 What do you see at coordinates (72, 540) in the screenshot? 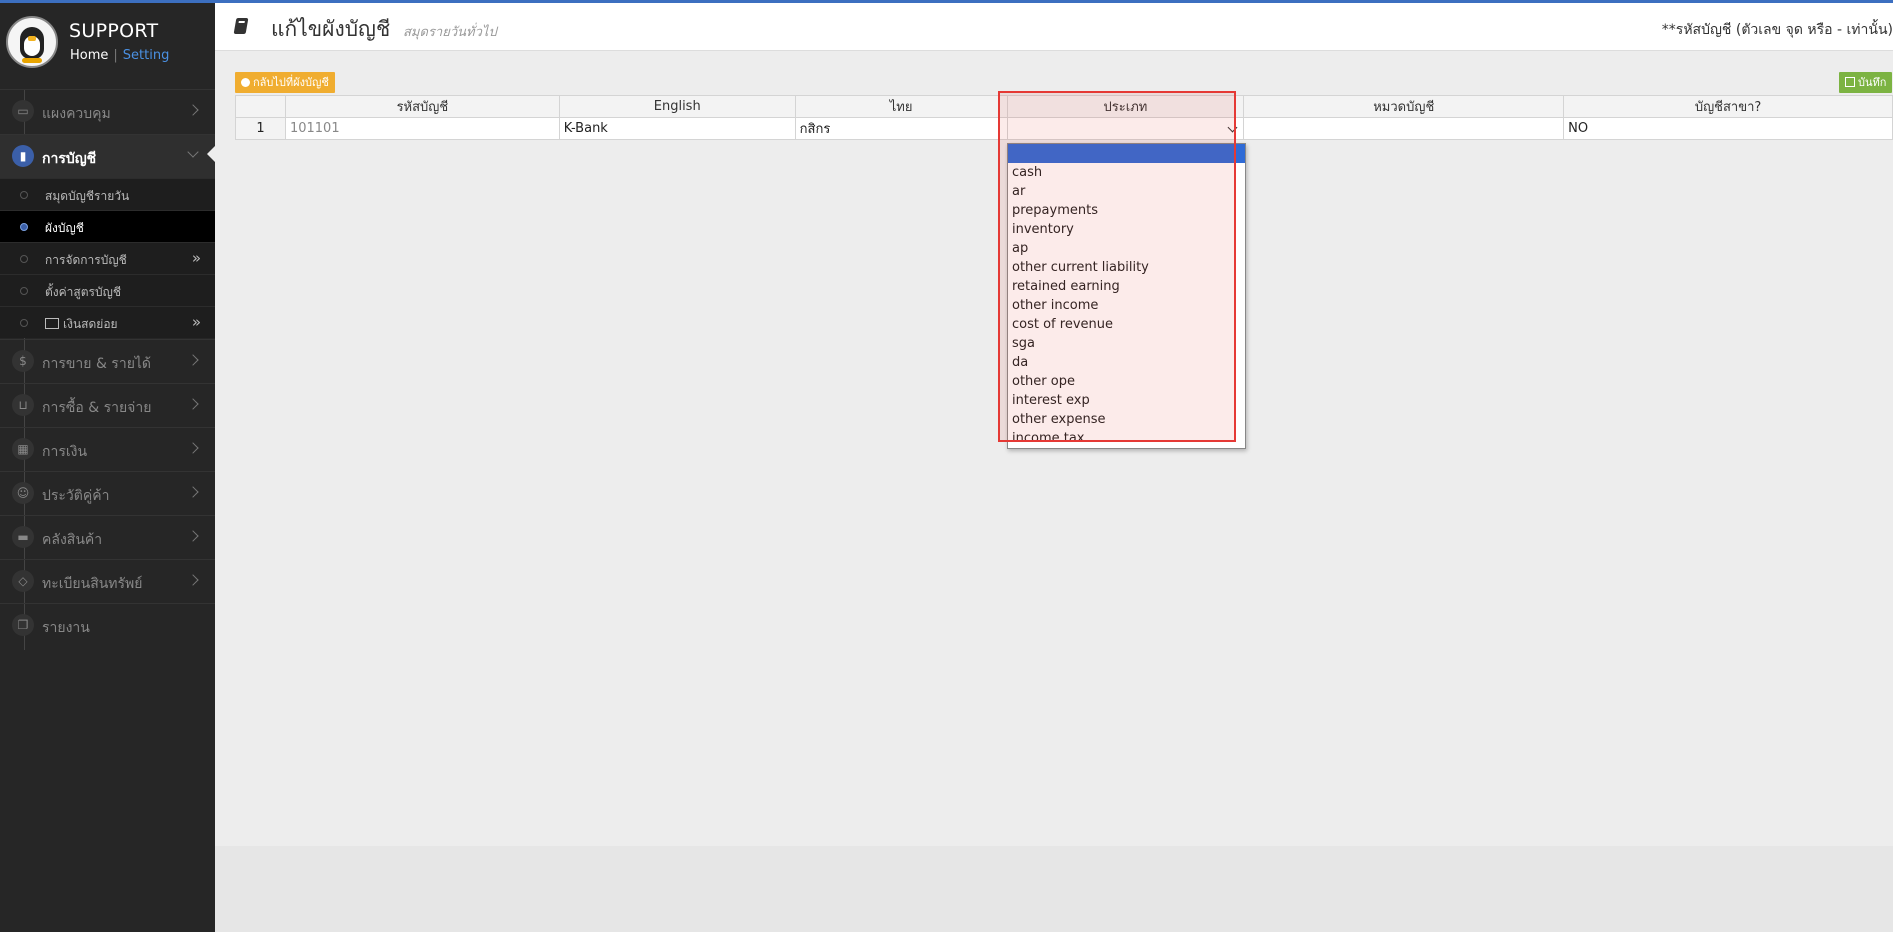
I see `sidebar-item-label: คลังสินค้า` at bounding box center [72, 540].